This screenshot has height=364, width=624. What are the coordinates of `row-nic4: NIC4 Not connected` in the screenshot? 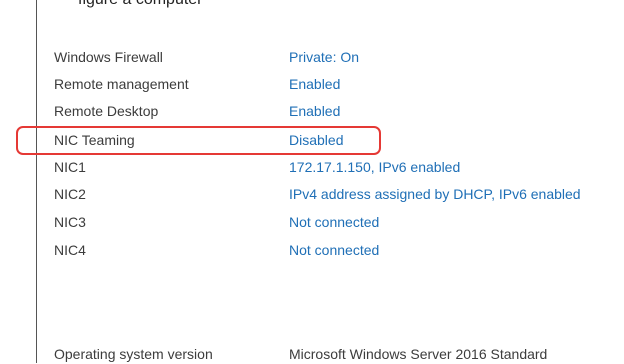 It's located at (312, 250).